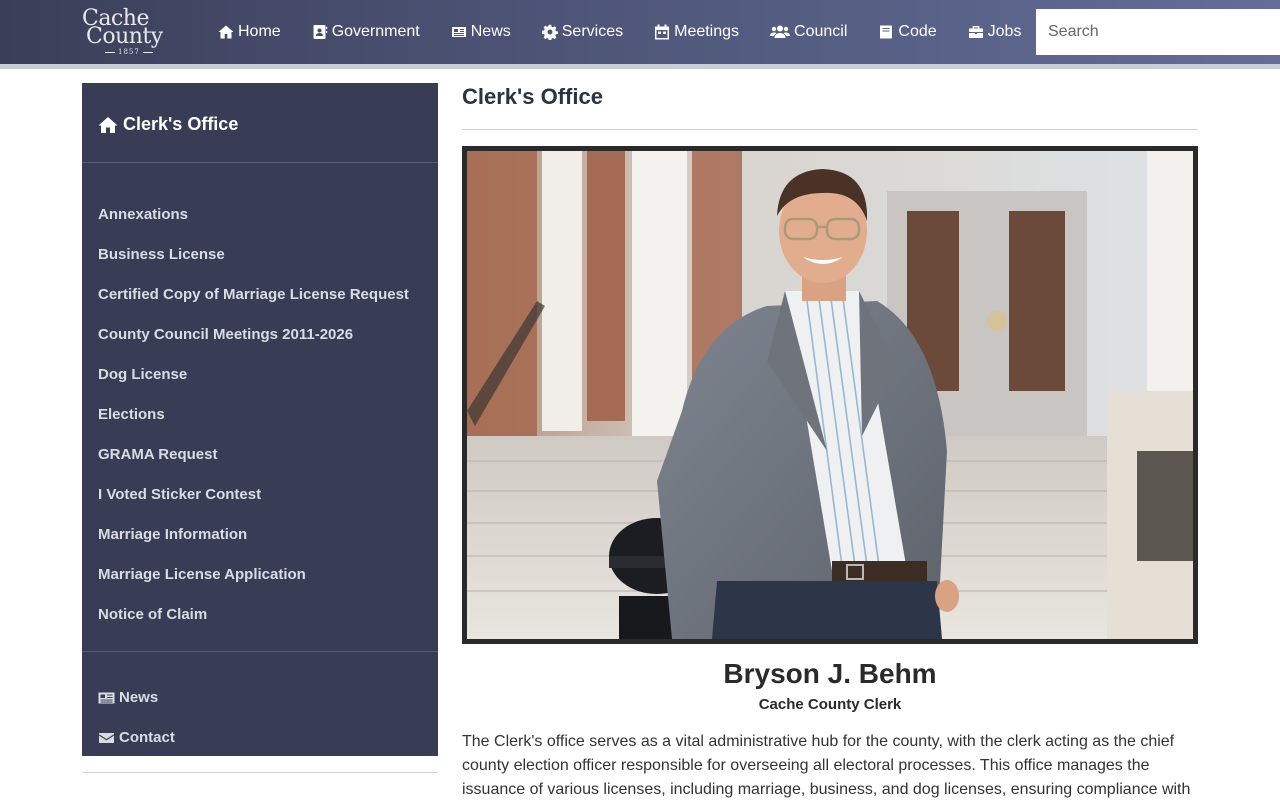  Describe the element at coordinates (707, 31) in the screenshot. I see `nav-label: Meetings` at that location.